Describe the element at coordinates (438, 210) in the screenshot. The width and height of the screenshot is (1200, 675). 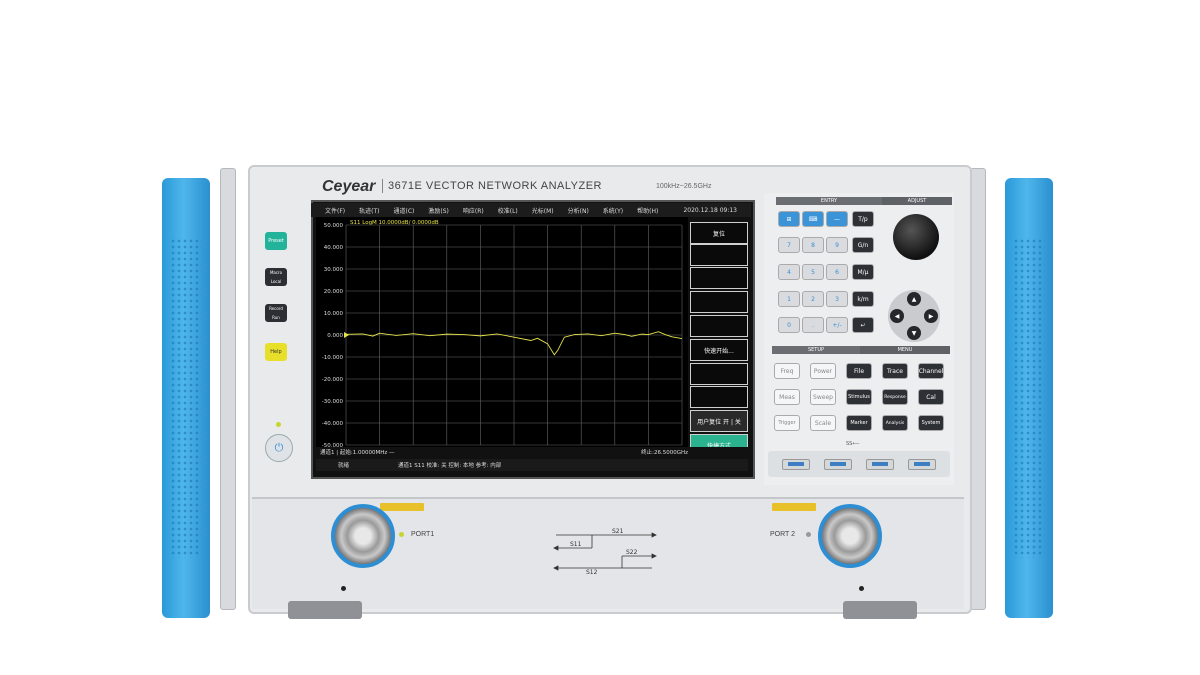
I see `menu-stimulus: 激励(S)` at that location.